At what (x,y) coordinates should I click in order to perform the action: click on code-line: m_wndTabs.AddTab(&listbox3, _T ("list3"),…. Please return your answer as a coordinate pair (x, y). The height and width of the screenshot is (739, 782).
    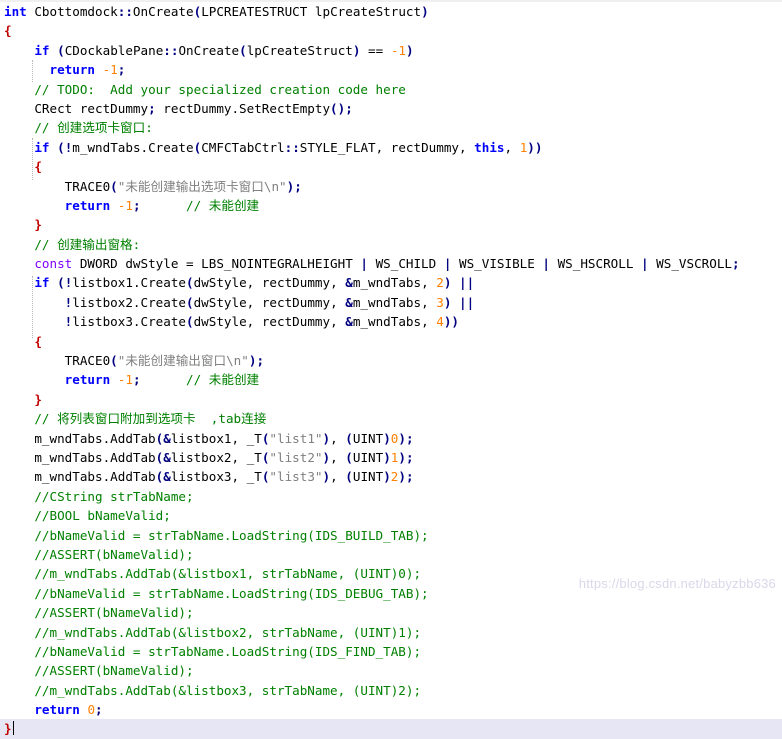
    Looking at the image, I should click on (391, 476).